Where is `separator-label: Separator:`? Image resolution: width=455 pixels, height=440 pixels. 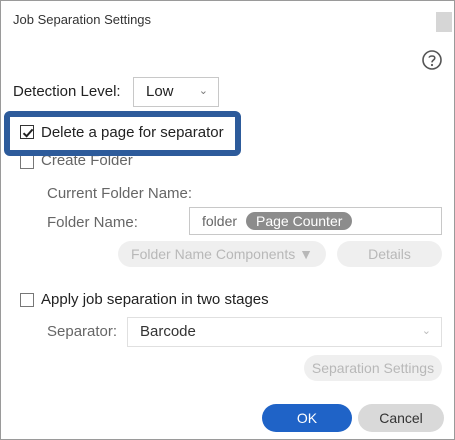 separator-label: Separator: is located at coordinates (82, 331).